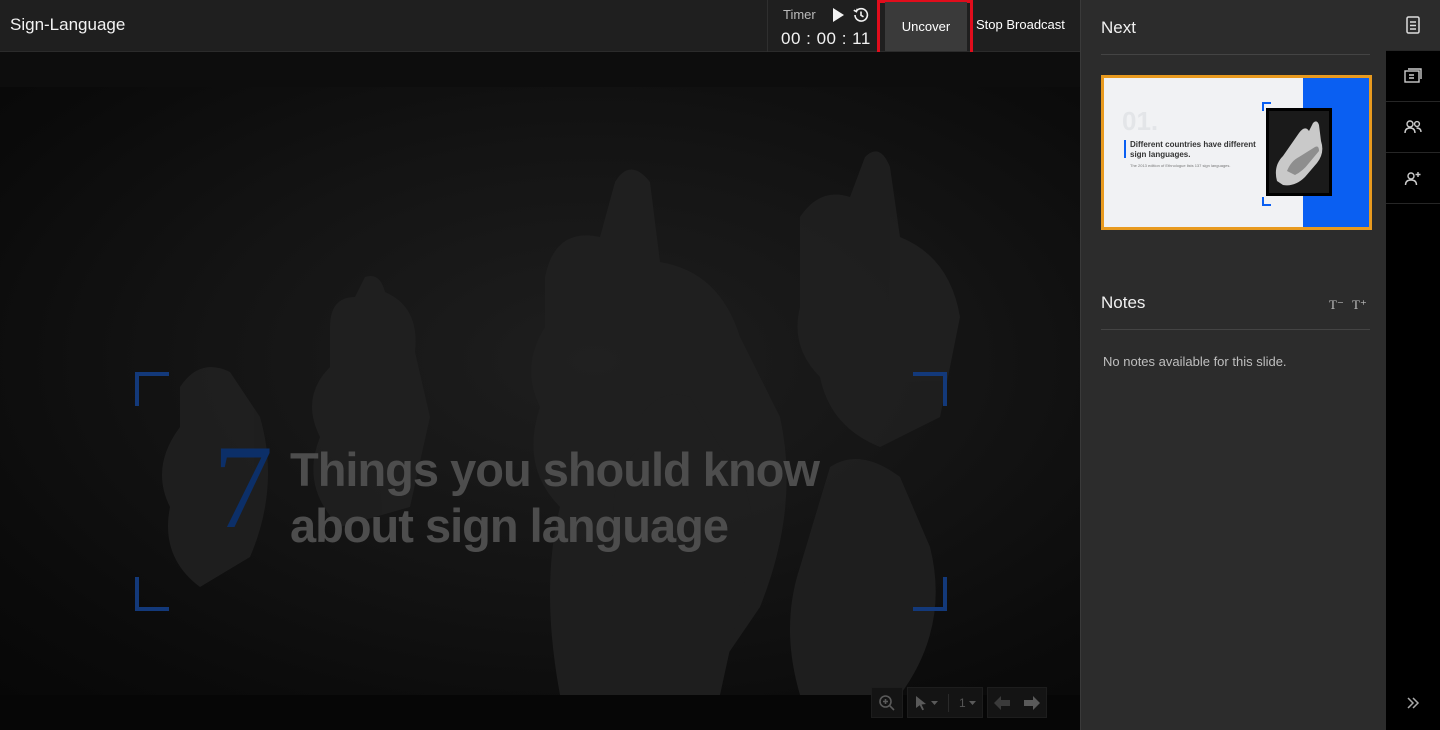 This screenshot has width=1440, height=730. Describe the element at coordinates (1413, 127) in the screenshot. I see `audience-icon` at that location.